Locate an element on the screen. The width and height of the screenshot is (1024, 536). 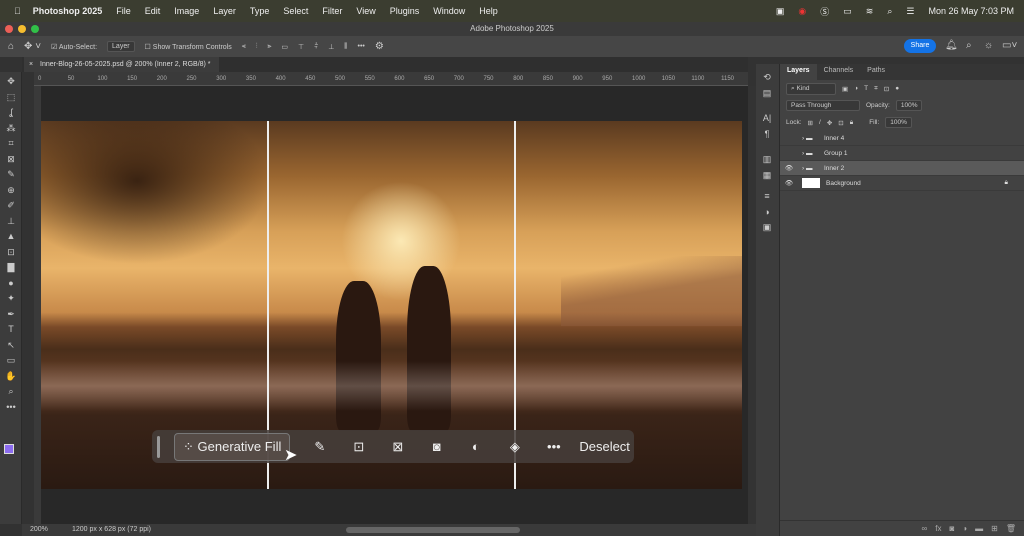
tool-2-icon: ʆ is located at coordinates (11, 113).